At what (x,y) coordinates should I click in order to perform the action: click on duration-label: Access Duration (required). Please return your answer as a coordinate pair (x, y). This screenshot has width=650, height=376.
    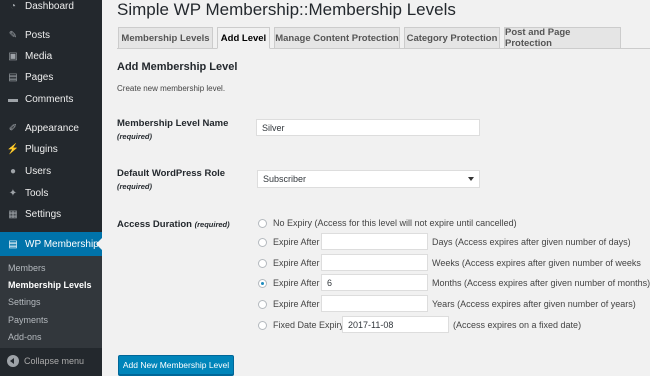
    Looking at the image, I should click on (173, 224).